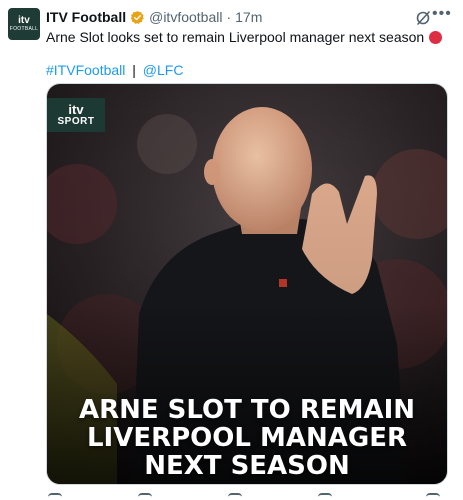 This screenshot has width=463, height=500. I want to click on tweet-action-bar, so click(246, 496).